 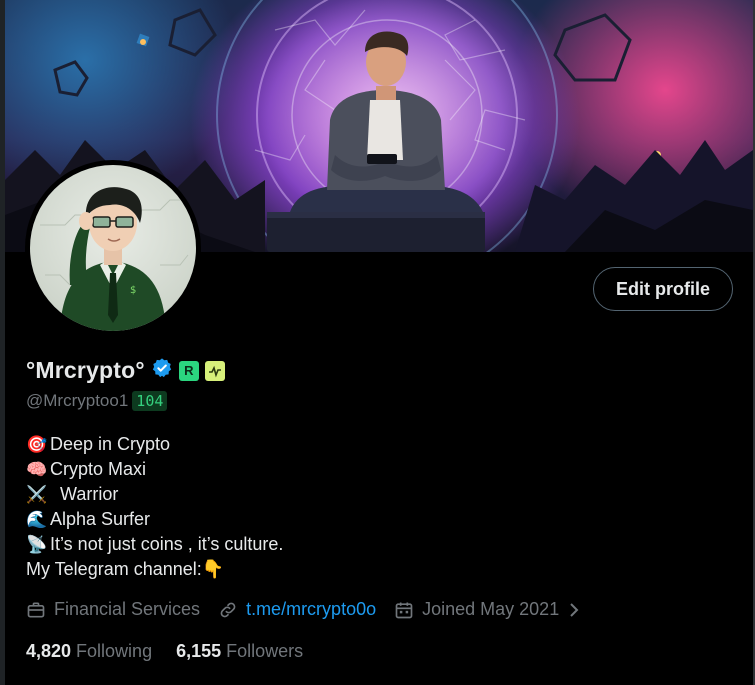 I want to click on chevron-right-icon, so click(x=574, y=610).